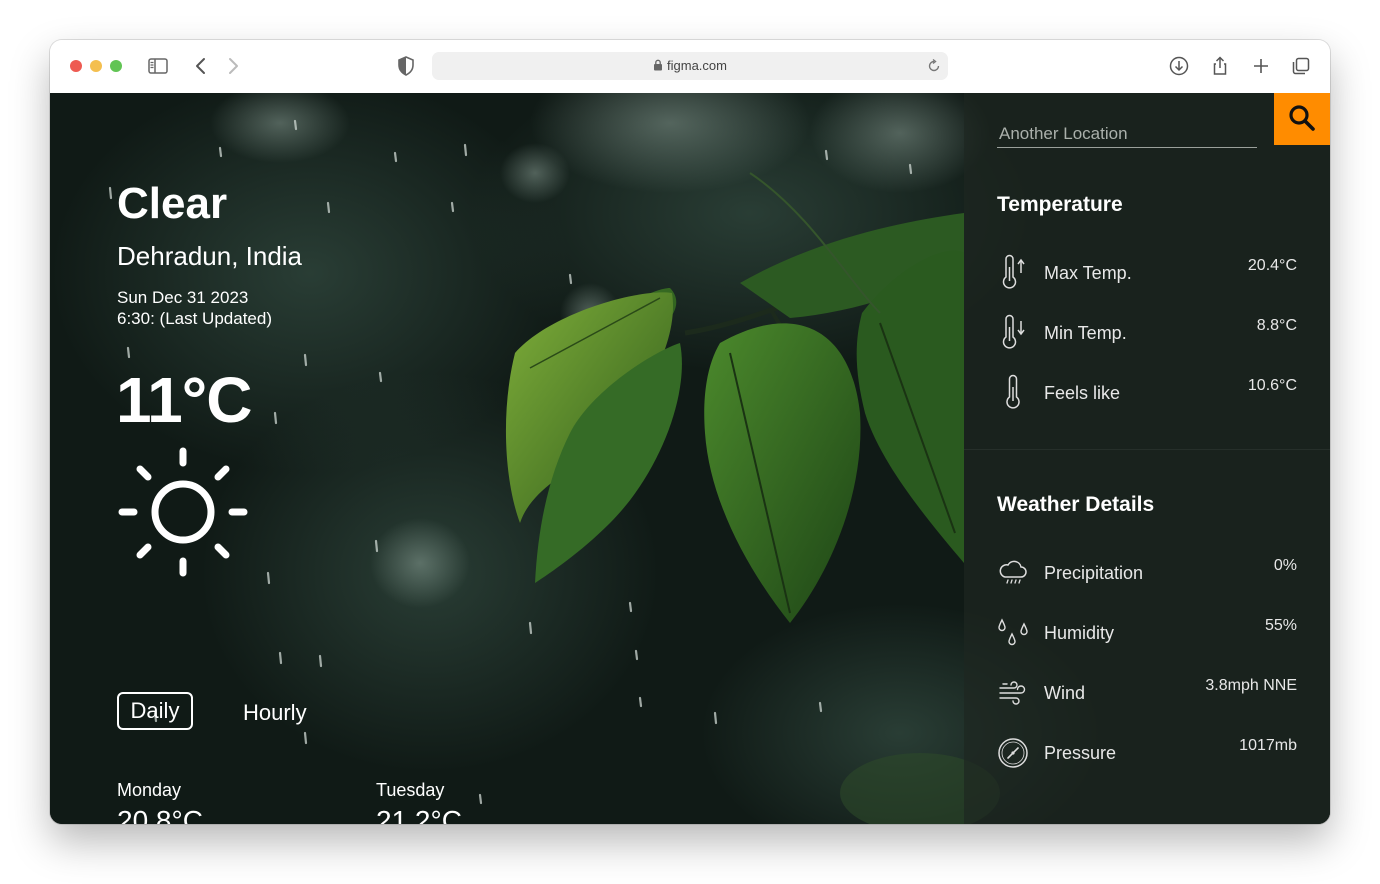  I want to click on droplets-icon, so click(1013, 632).